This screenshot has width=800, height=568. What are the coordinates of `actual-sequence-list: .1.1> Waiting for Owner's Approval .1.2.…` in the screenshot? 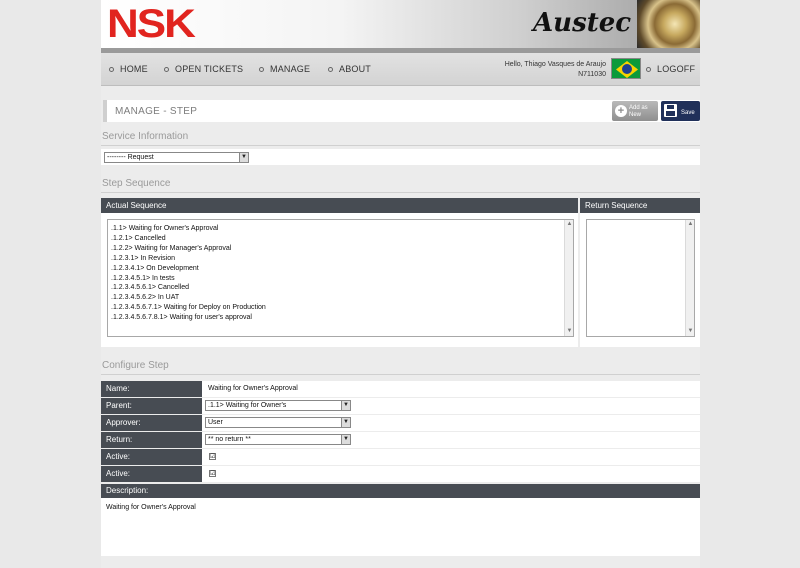 It's located at (340, 278).